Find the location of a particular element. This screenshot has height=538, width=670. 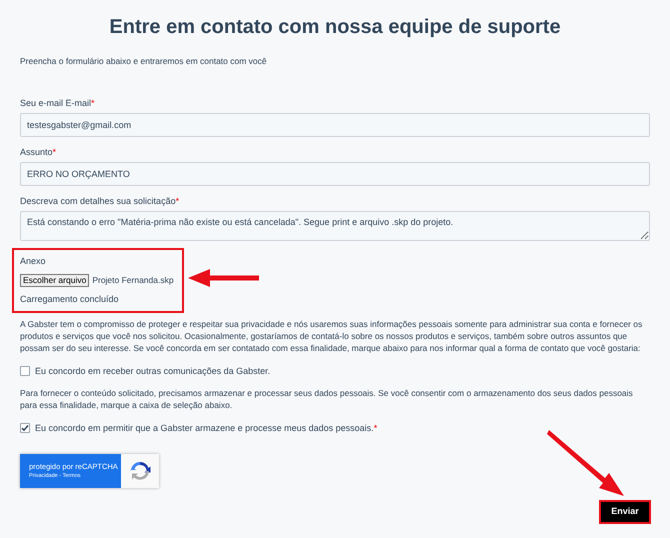

checkbox-label: Eu concordo em permitir que a Gabster armazene e processe meus dados pessoais. is located at coordinates (204, 428).